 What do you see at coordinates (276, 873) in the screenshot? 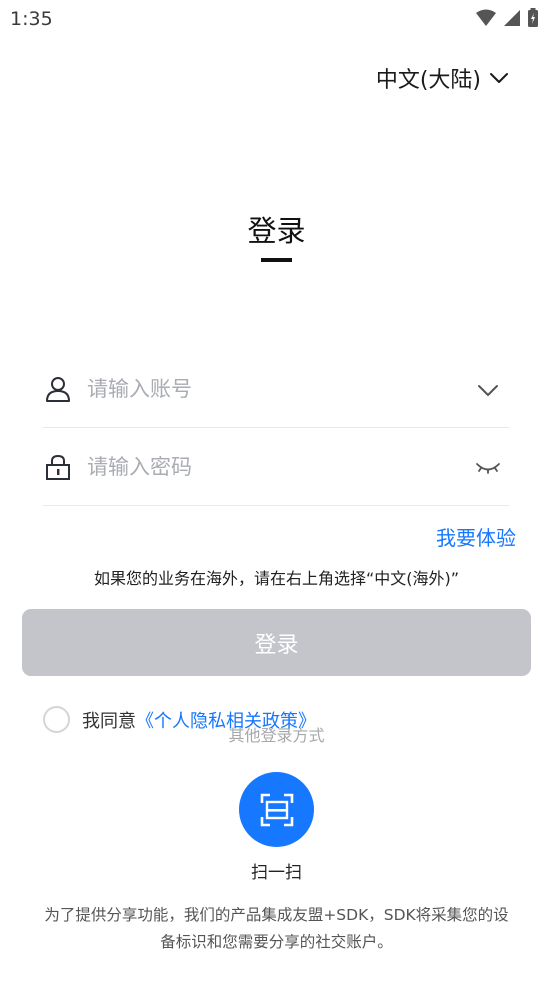
I see `scan-label: 扫一扫` at bounding box center [276, 873].